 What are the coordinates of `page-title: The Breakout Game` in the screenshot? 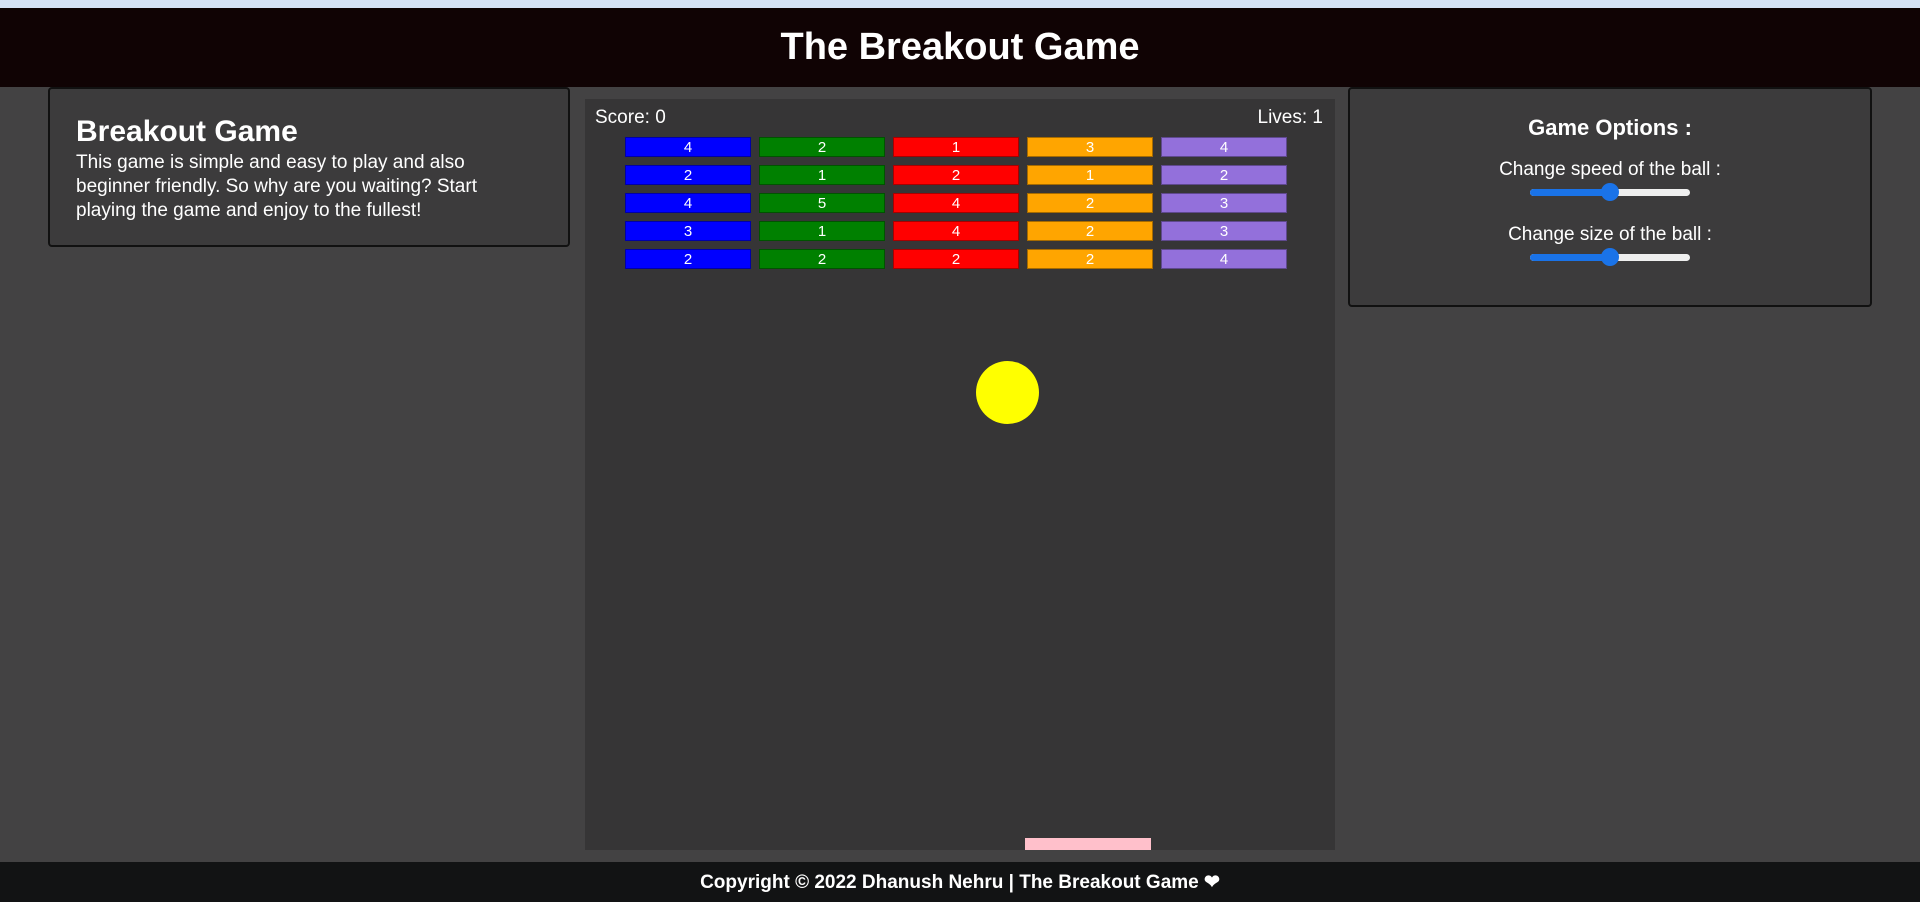 It's located at (960, 47).